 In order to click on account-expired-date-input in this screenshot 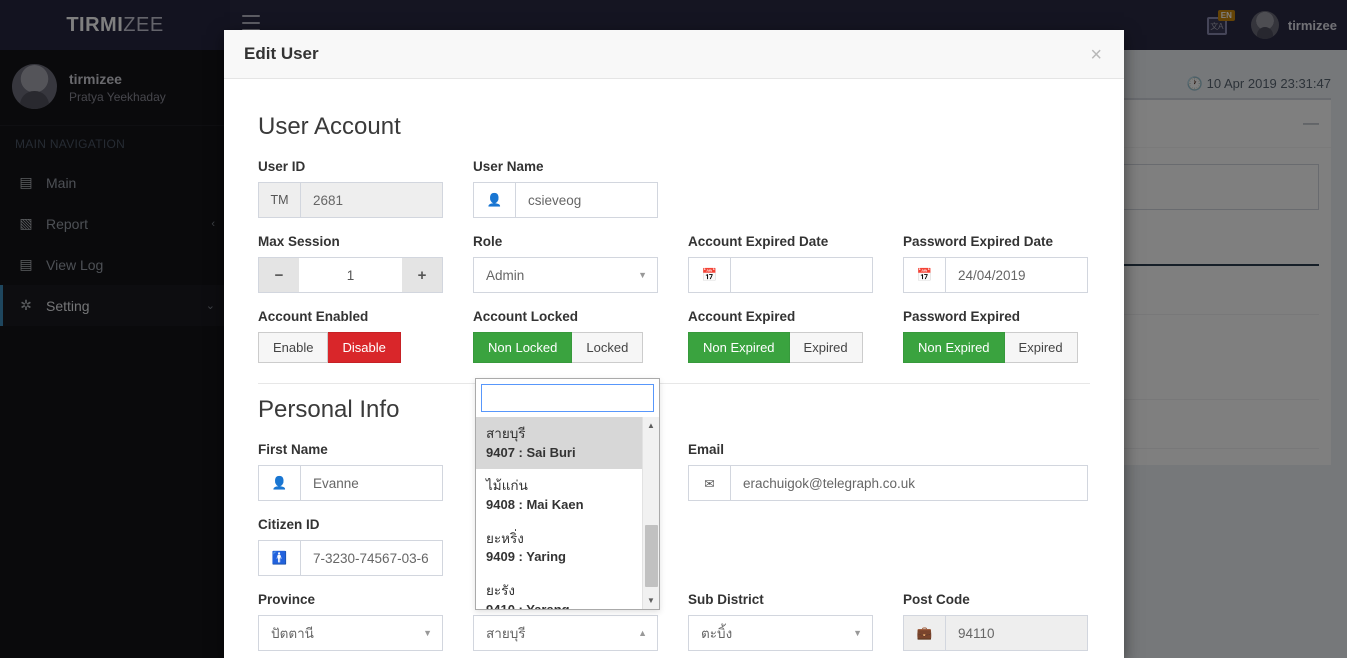, I will do `click(801, 275)`.